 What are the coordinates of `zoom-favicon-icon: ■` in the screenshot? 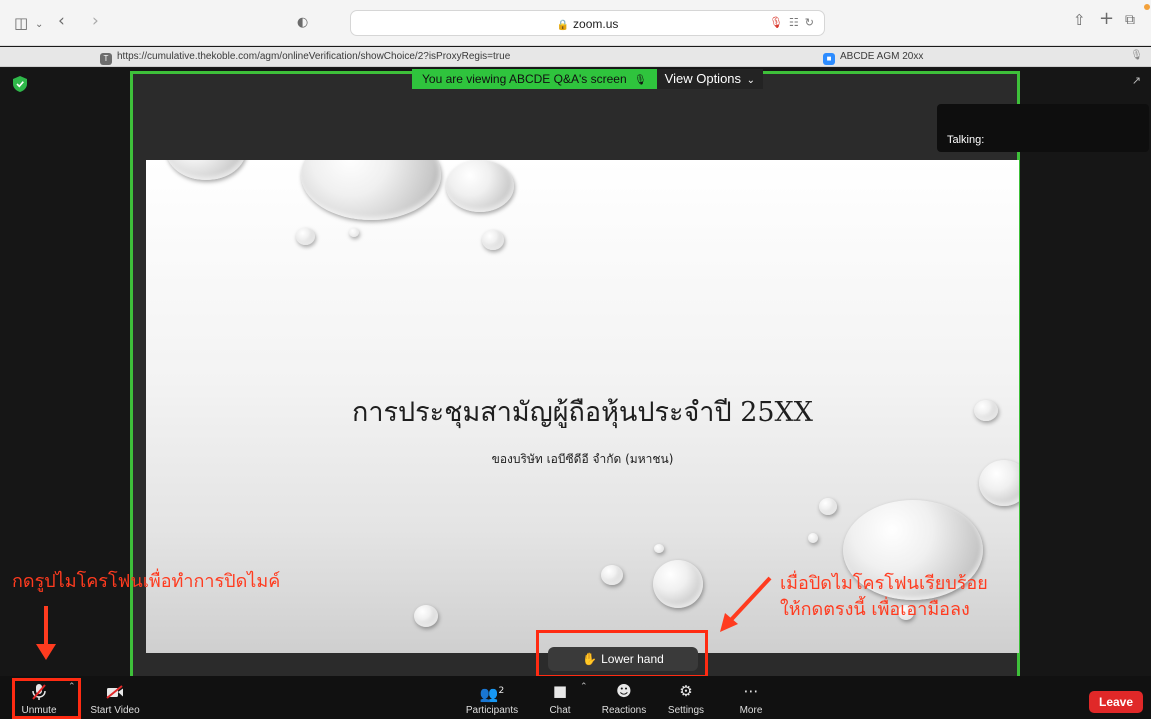 It's located at (829, 59).